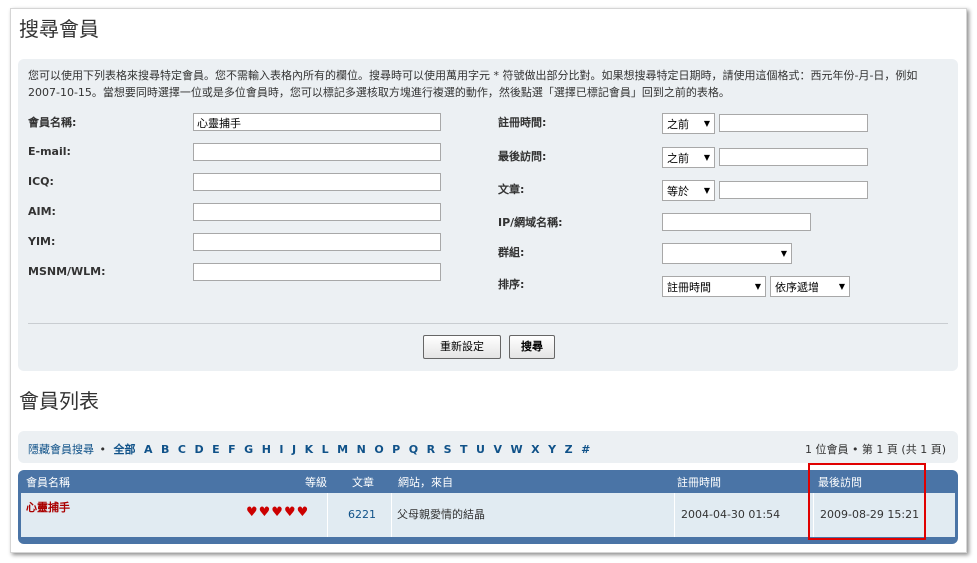 The height and width of the screenshot is (563, 977). I want to click on username-label: 會員名稱:, so click(52, 122).